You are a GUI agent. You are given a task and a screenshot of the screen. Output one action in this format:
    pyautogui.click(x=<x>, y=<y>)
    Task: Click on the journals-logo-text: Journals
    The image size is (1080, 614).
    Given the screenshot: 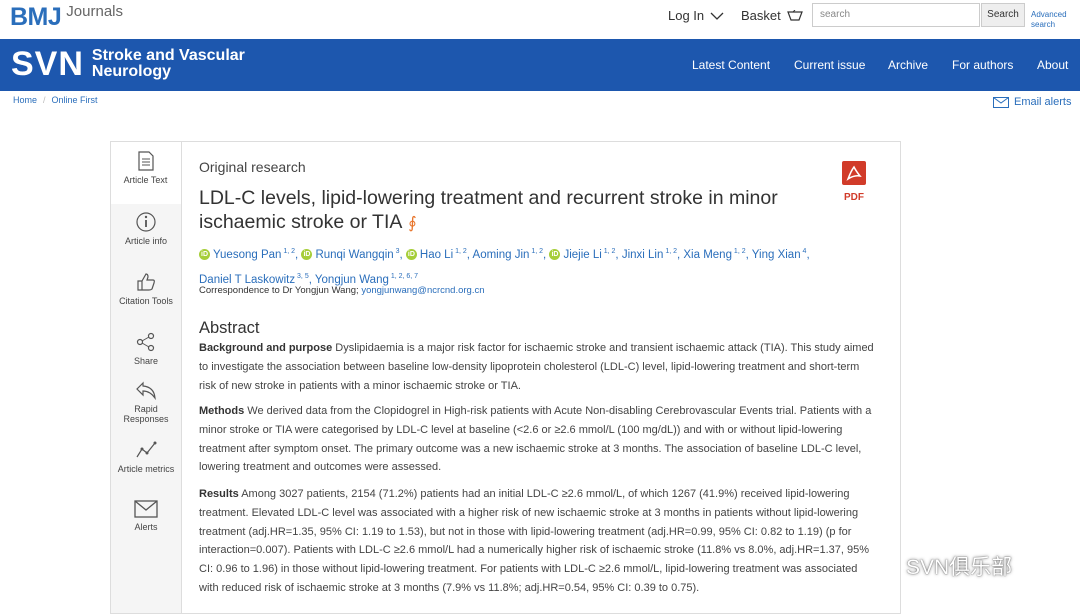 What is the action you would take?
    pyautogui.click(x=94, y=11)
    